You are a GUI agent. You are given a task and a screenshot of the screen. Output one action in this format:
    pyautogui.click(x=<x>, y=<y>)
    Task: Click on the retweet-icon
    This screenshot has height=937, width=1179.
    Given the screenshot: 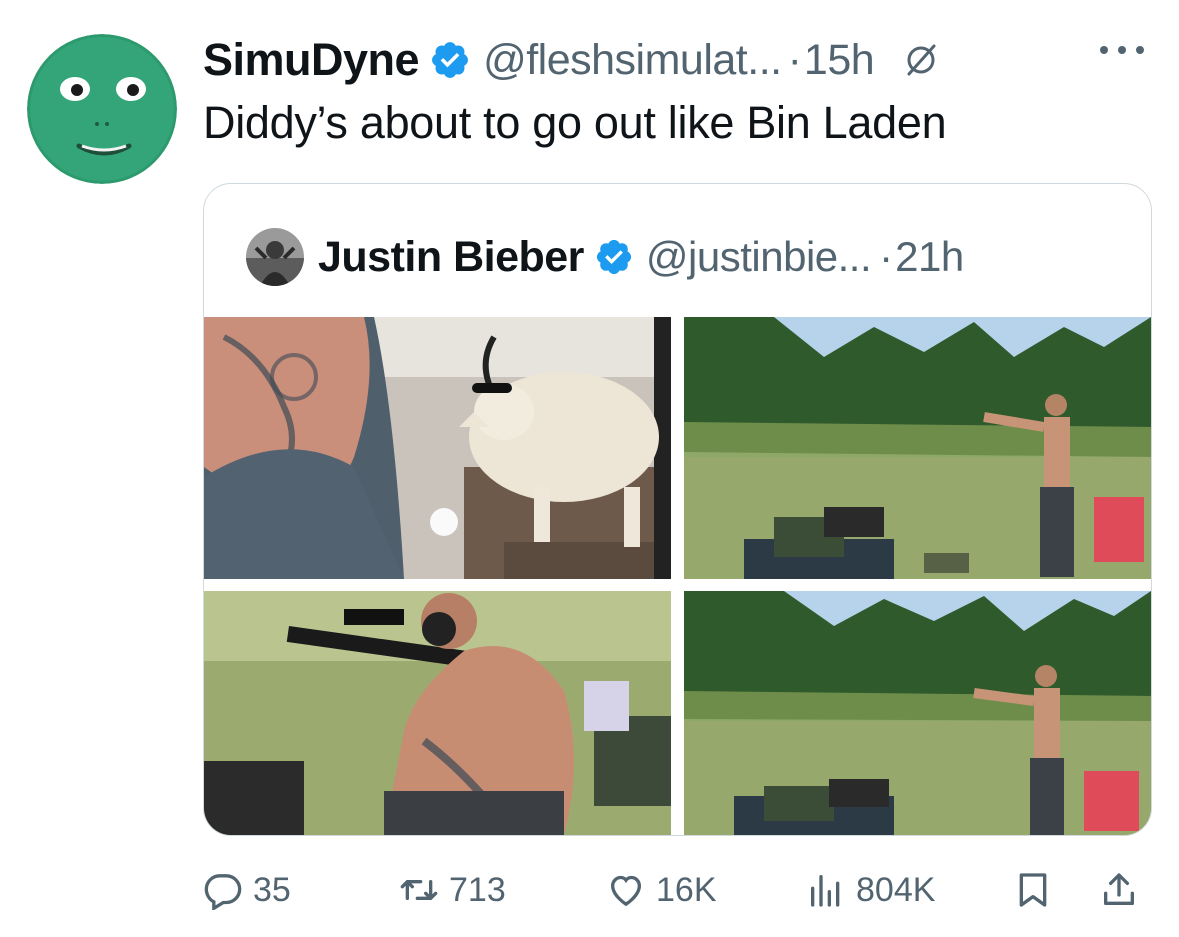 What is the action you would take?
    pyautogui.click(x=419, y=890)
    